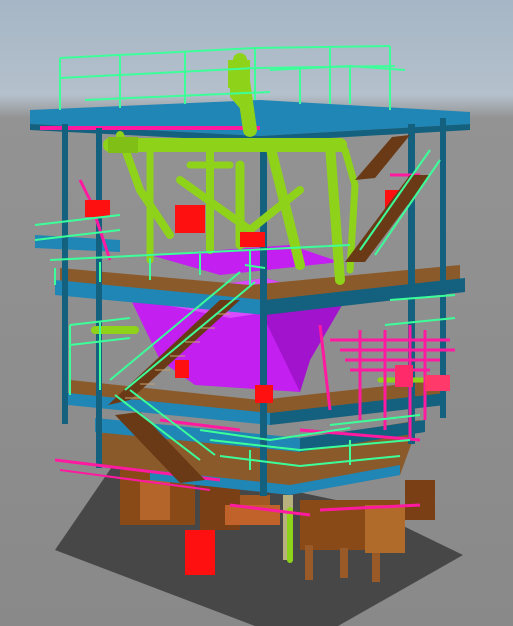 Image resolution: width=513 pixels, height=626 pixels. Describe the element at coordinates (437, 383) in the screenshot. I see `magenta-fitting` at that location.